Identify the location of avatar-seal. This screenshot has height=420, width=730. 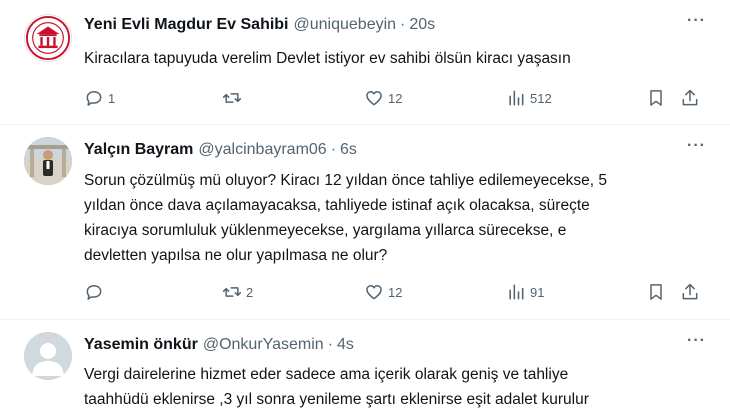
(48, 38).